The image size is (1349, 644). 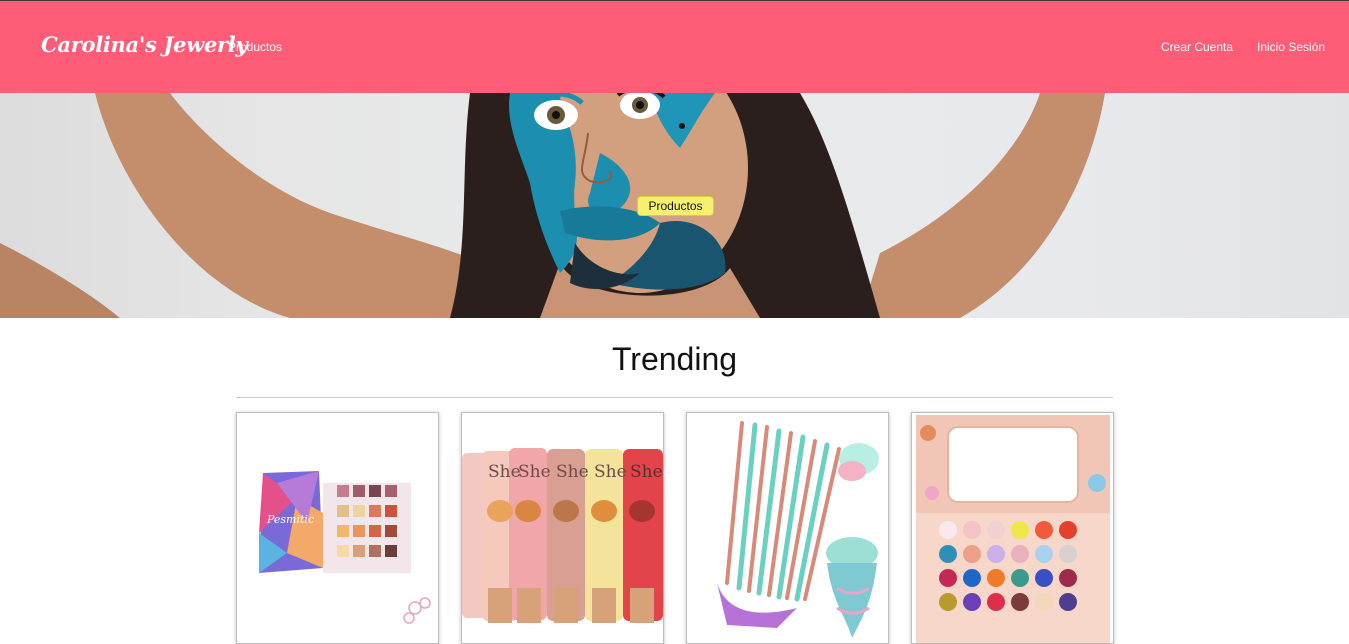 I want to click on product-image-brush-set, so click(x=798, y=529).